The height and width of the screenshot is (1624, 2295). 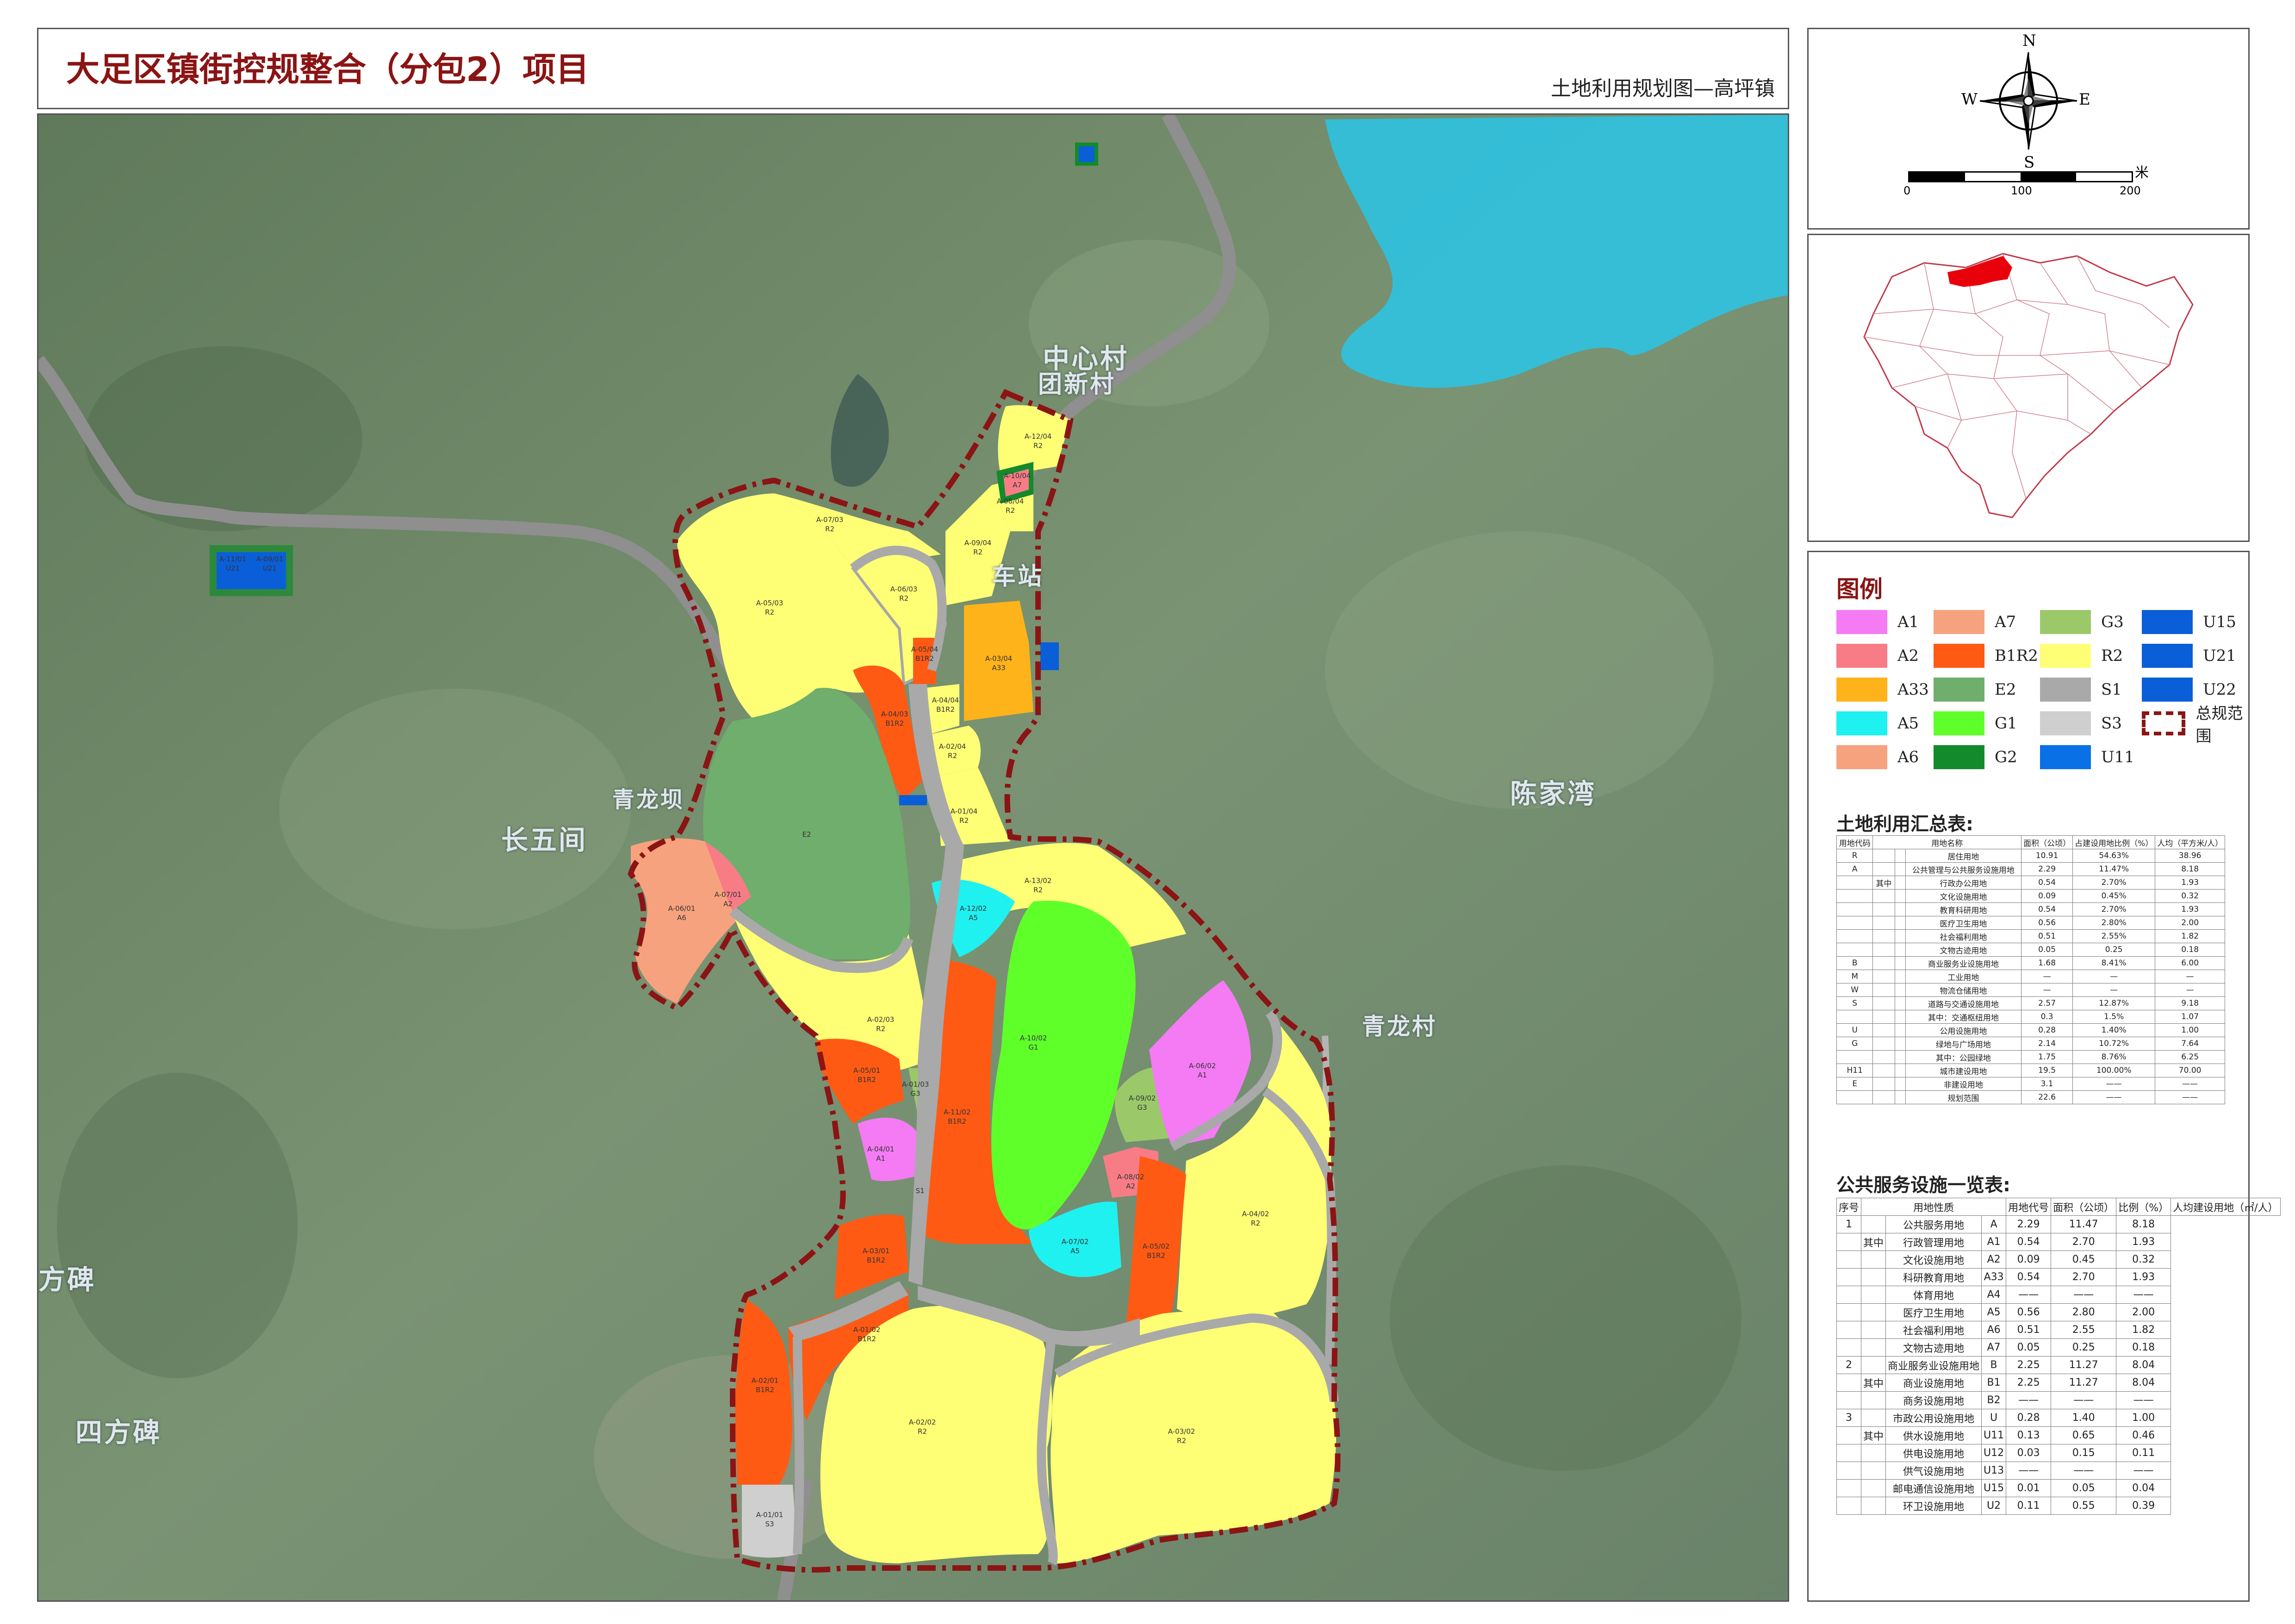 What do you see at coordinates (1033, 1047) in the screenshot?
I see `svg-text: G1` at bounding box center [1033, 1047].